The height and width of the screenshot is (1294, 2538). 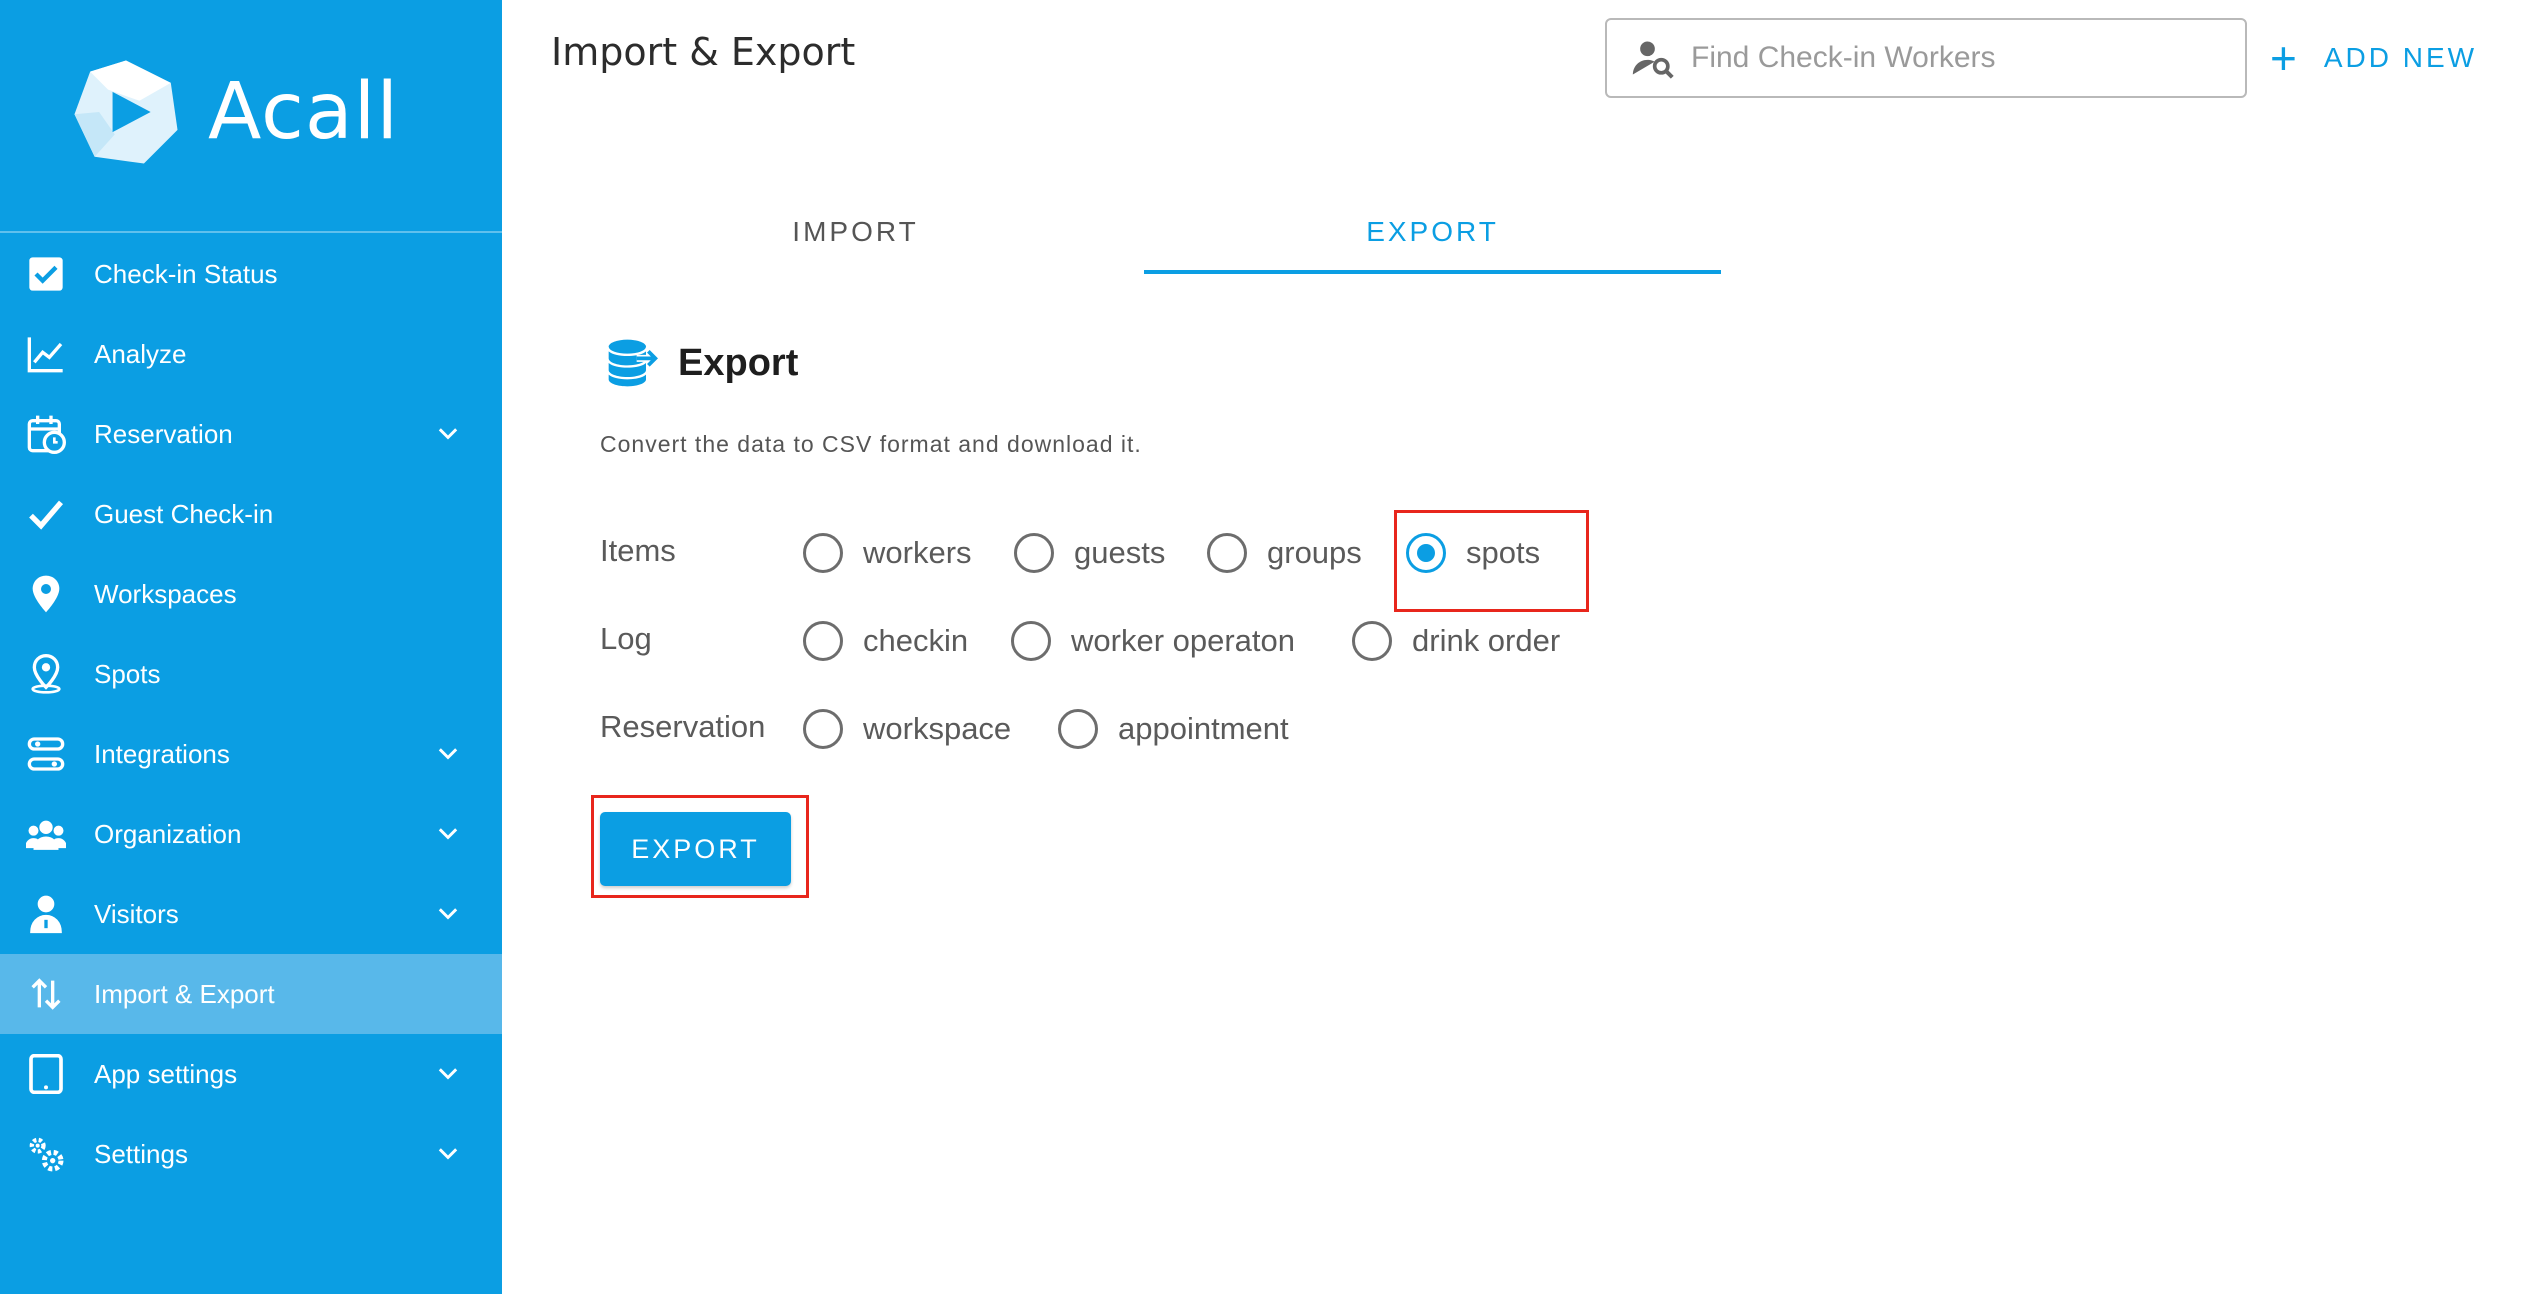 What do you see at coordinates (251, 674) in the screenshot?
I see `sidebar-item-spots: Spots` at bounding box center [251, 674].